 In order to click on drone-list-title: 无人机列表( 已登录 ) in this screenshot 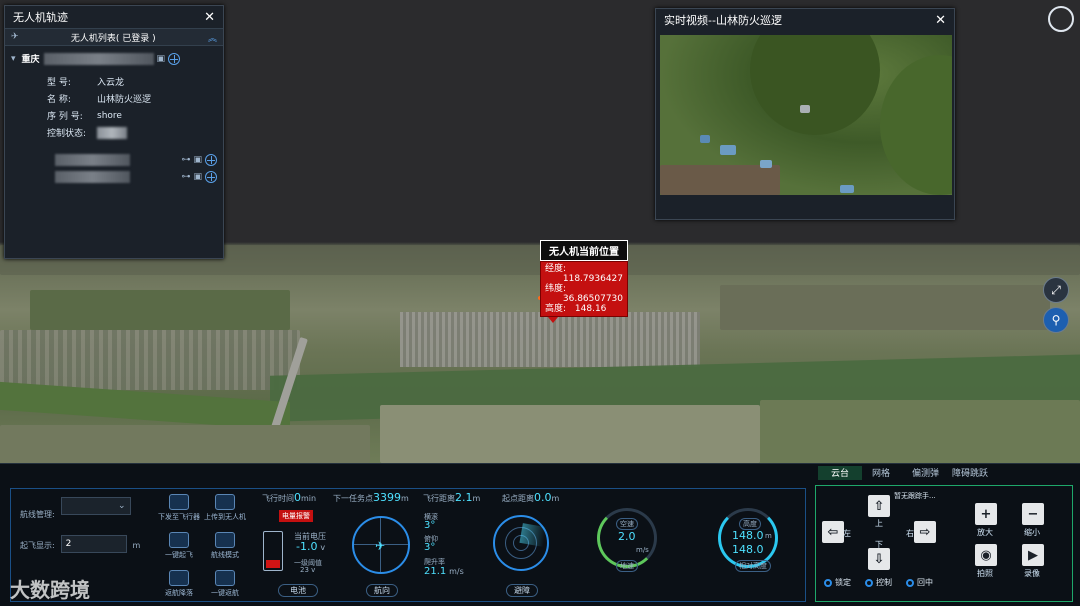, I will do `click(113, 38)`.